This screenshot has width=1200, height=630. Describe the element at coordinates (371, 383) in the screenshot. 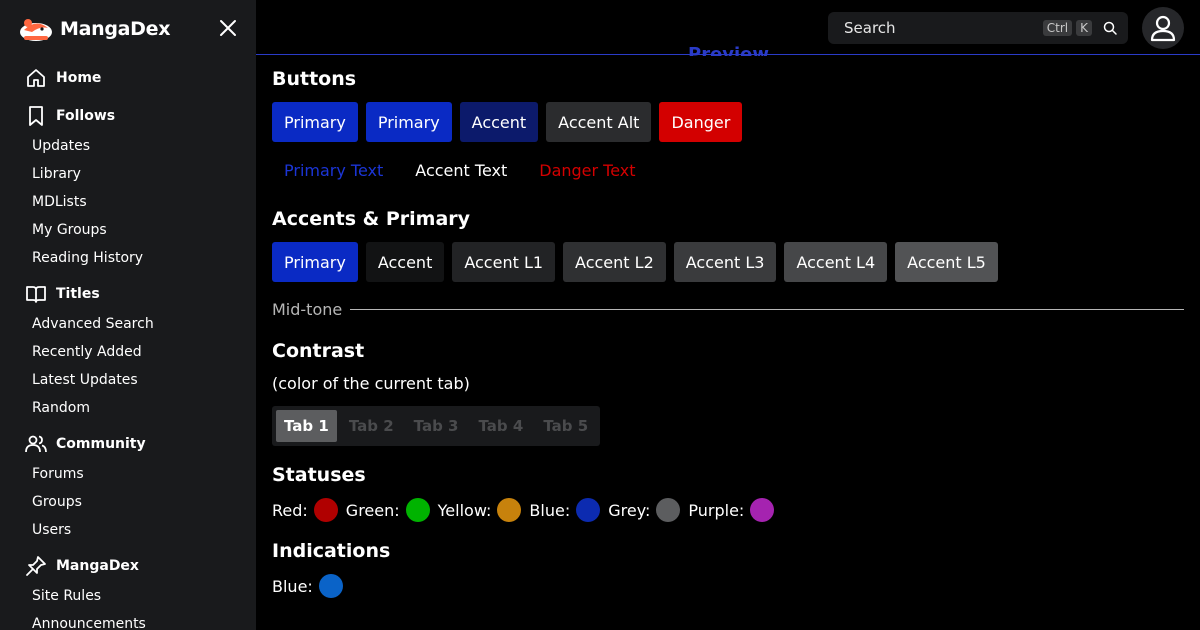

I see `contrast-subtitle: (color of the current tab)` at that location.